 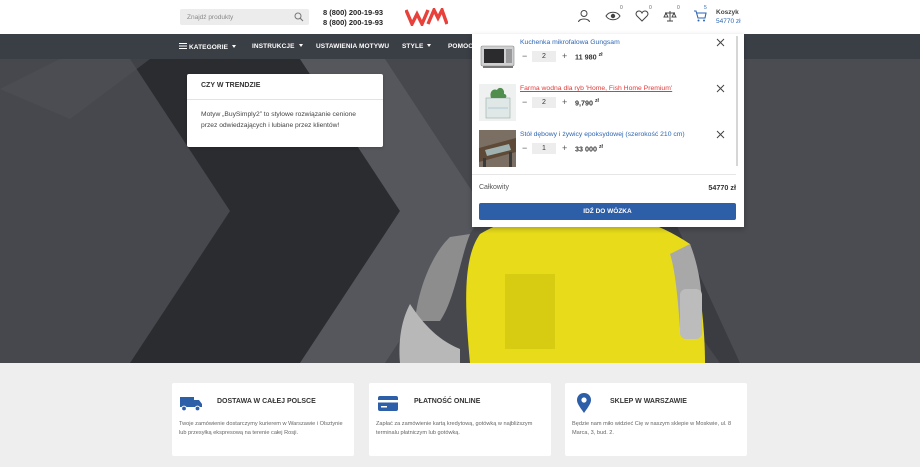 What do you see at coordinates (621, 8) in the screenshot?
I see `compare-count: 0` at bounding box center [621, 8].